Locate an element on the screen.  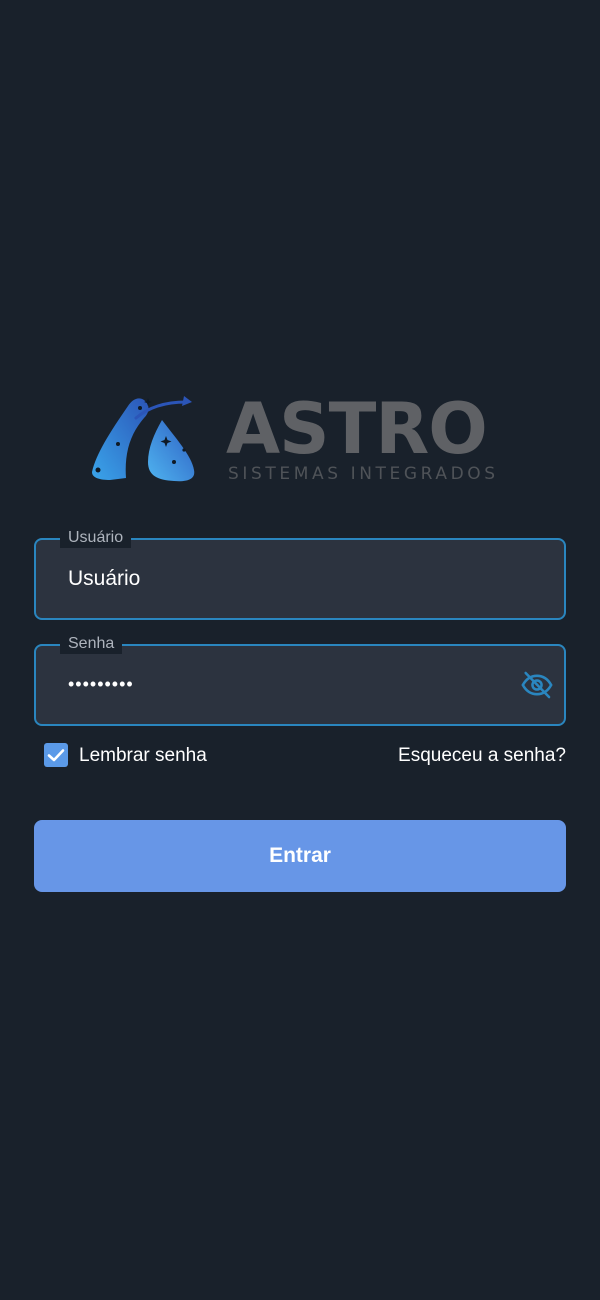
forgot-password-link: Esqueceu a senha? is located at coordinates (482, 756).